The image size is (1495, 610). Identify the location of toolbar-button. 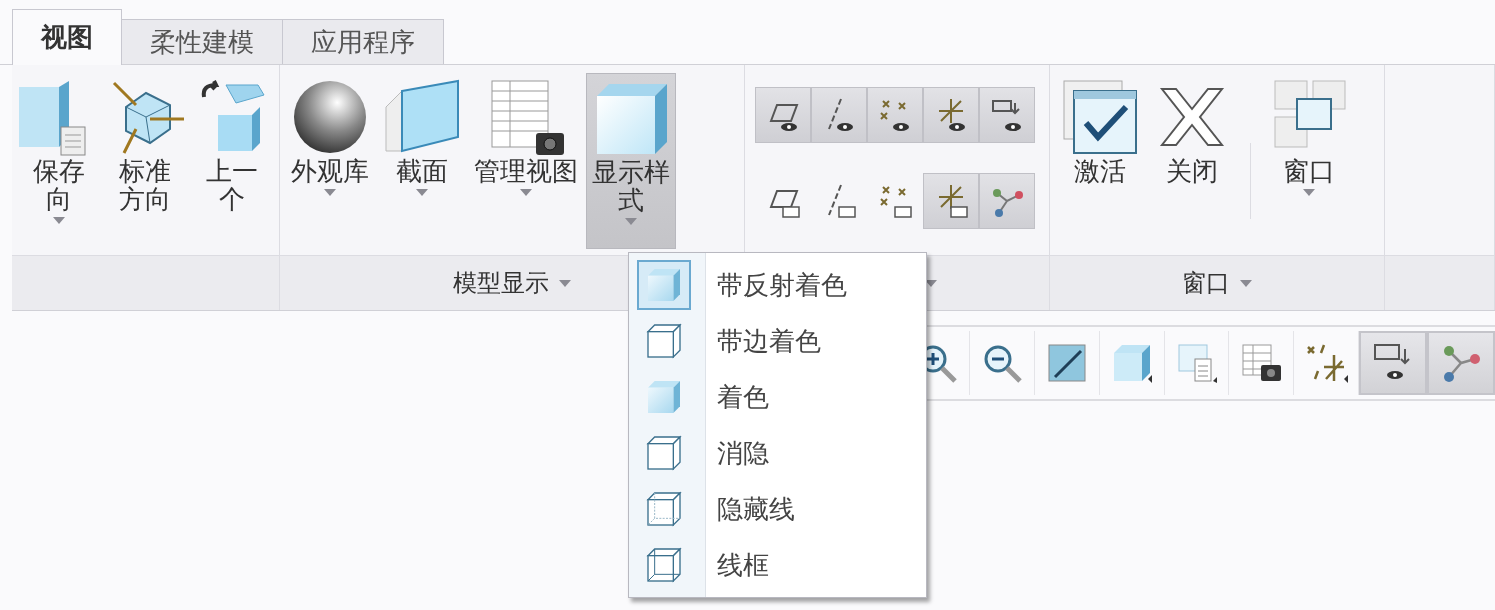
(1393, 363).